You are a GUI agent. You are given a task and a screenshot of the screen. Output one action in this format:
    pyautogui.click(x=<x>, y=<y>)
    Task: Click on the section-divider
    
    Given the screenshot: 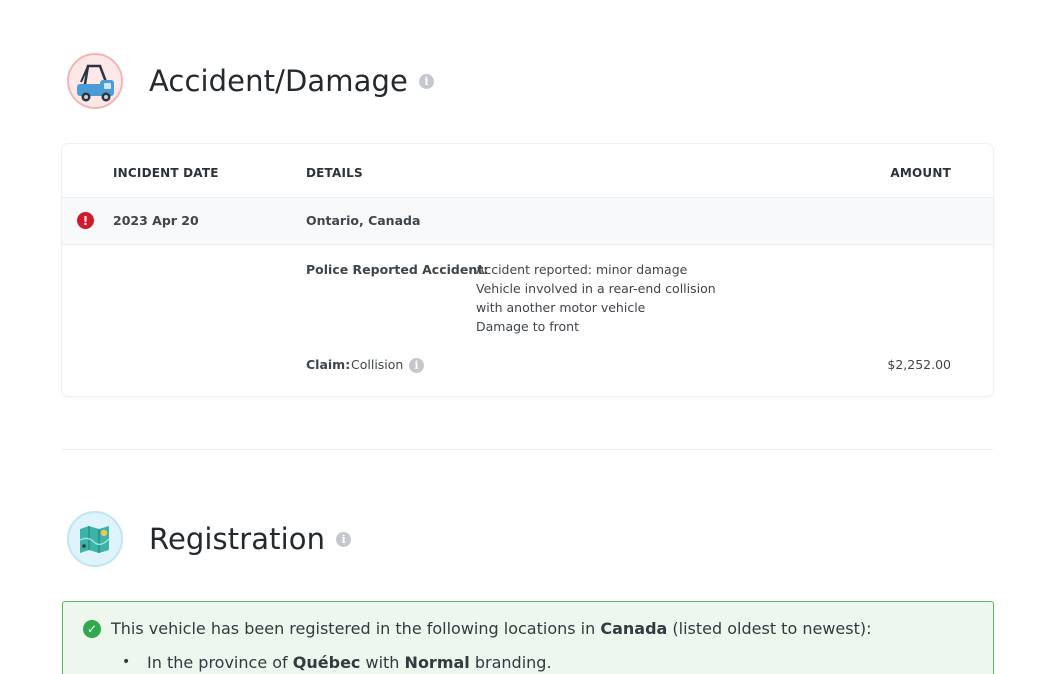 What is the action you would take?
    pyautogui.click(x=527, y=449)
    